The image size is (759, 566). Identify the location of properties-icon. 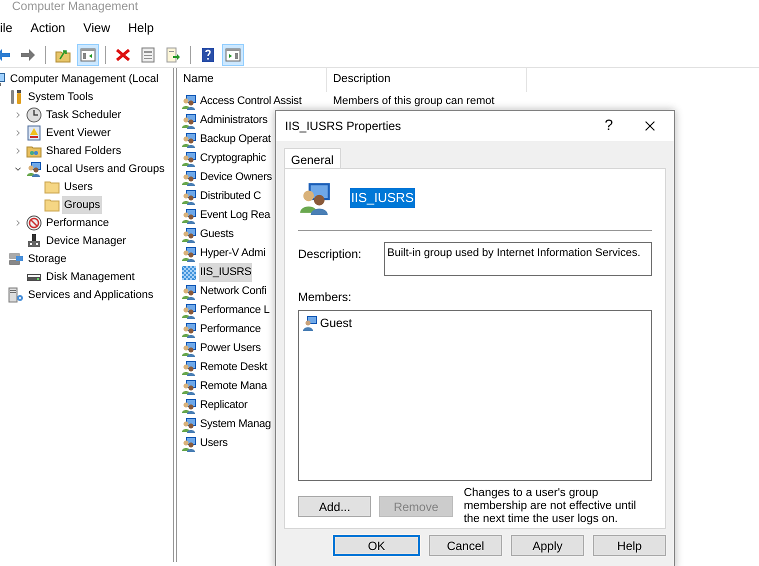
(148, 54).